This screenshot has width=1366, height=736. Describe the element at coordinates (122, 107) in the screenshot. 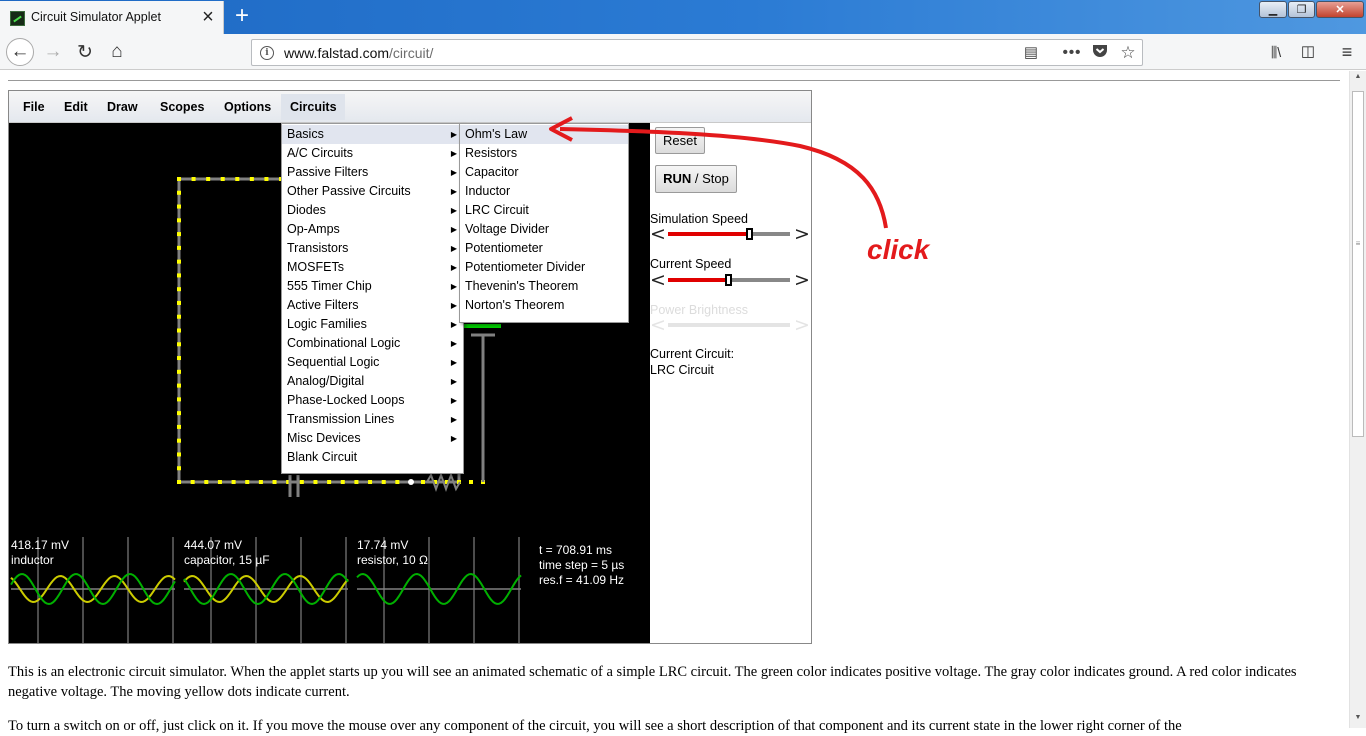

I see `menu-draw: Draw` at that location.